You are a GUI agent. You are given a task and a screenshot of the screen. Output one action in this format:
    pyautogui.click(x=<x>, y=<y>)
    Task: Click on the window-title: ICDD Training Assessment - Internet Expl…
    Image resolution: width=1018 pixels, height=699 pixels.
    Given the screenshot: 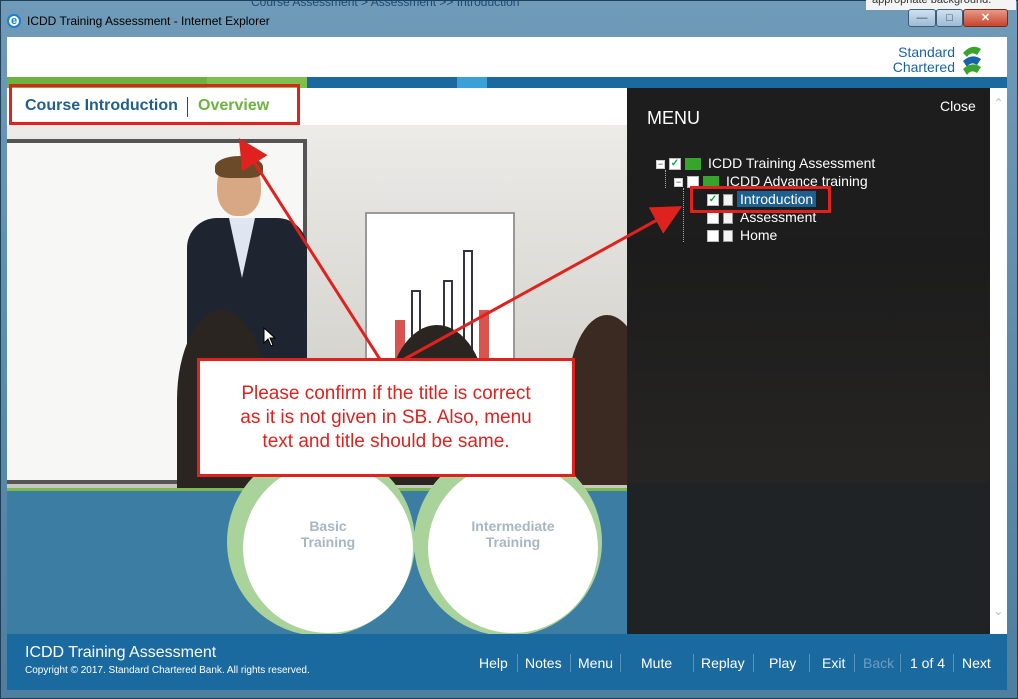 What is the action you would take?
    pyautogui.click(x=148, y=21)
    